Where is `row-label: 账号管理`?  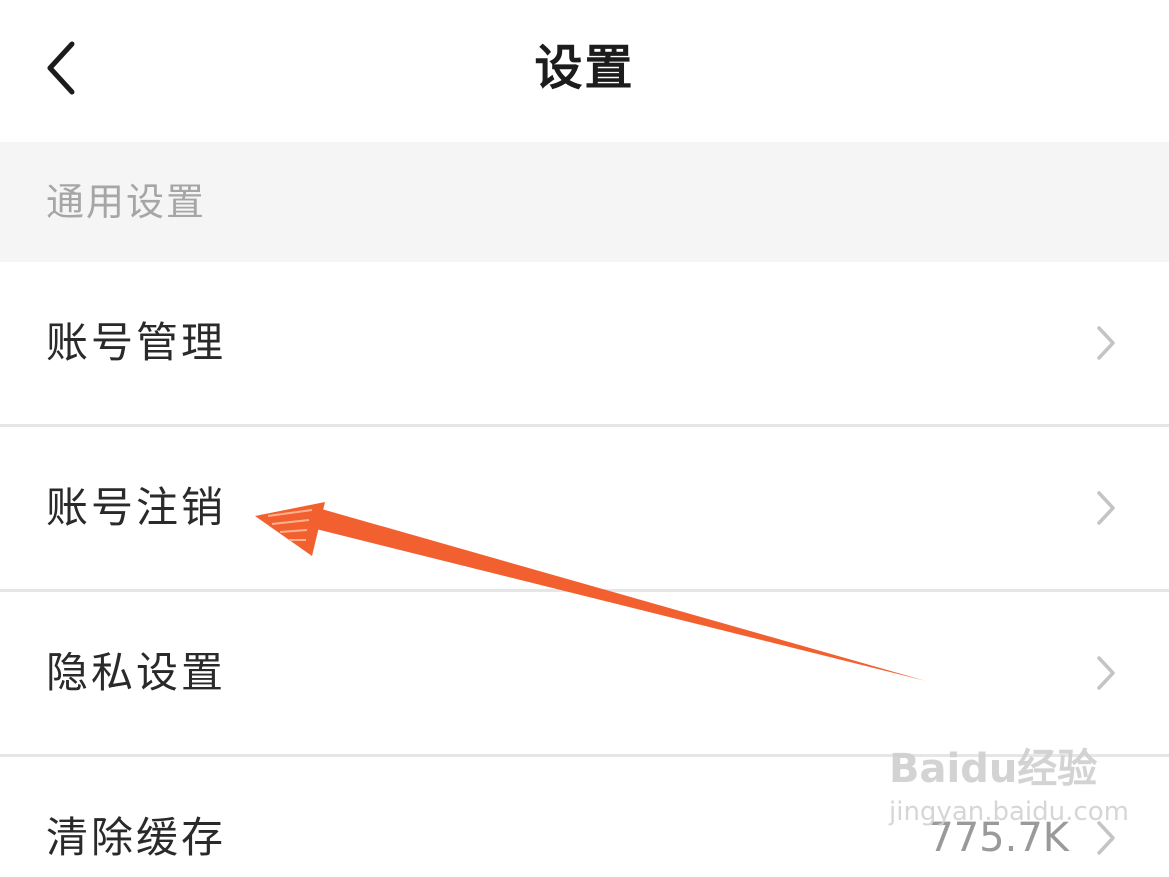
row-label: 账号管理 is located at coordinates (136, 342).